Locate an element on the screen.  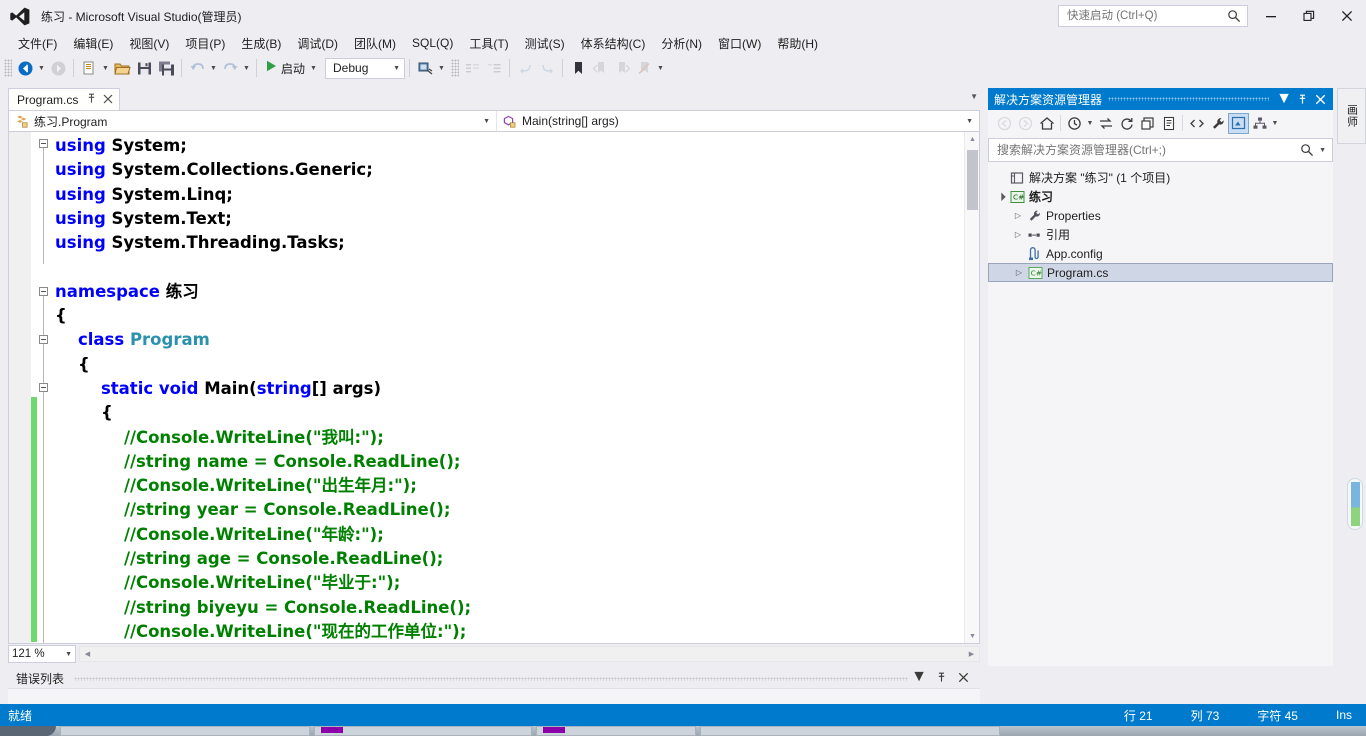
outline-collapse-using is located at coordinates (43, 143).